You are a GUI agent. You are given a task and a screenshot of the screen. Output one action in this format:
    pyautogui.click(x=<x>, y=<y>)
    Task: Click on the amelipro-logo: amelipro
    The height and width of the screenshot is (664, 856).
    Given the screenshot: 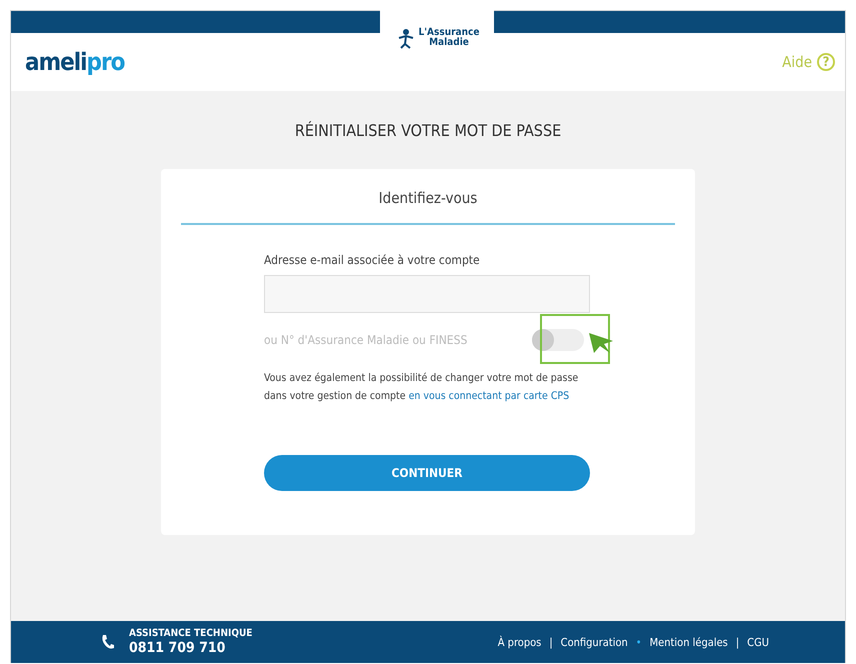 What is the action you would take?
    pyautogui.click(x=74, y=62)
    